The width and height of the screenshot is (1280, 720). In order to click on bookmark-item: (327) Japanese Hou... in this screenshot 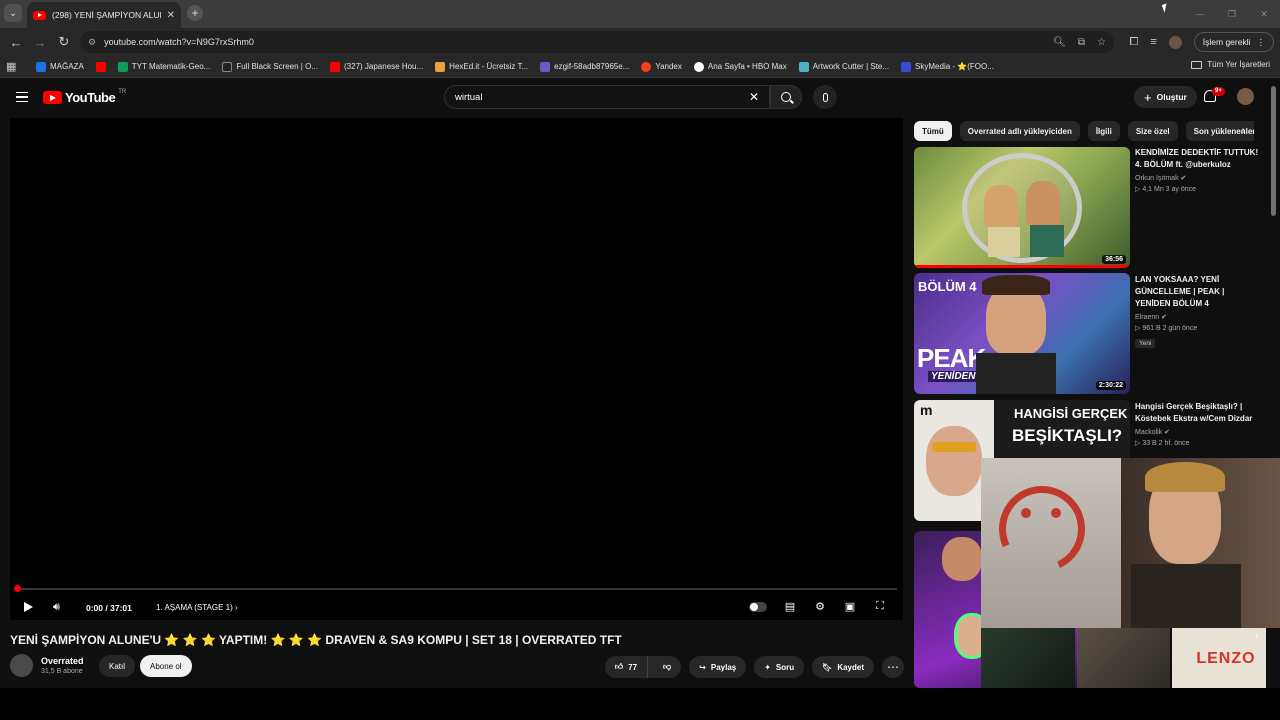, I will do `click(376, 66)`.